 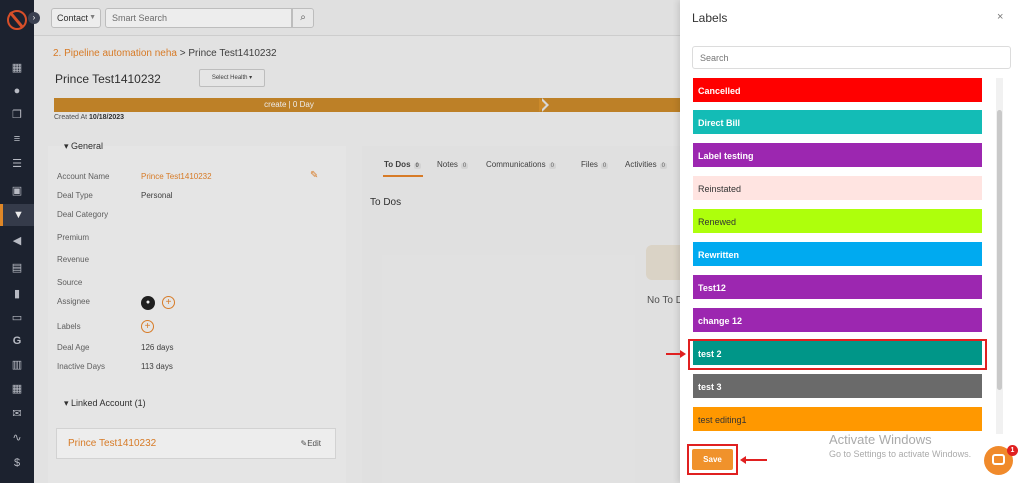 What do you see at coordinates (719, 123) in the screenshot?
I see `label-option-text: Direct Bill` at bounding box center [719, 123].